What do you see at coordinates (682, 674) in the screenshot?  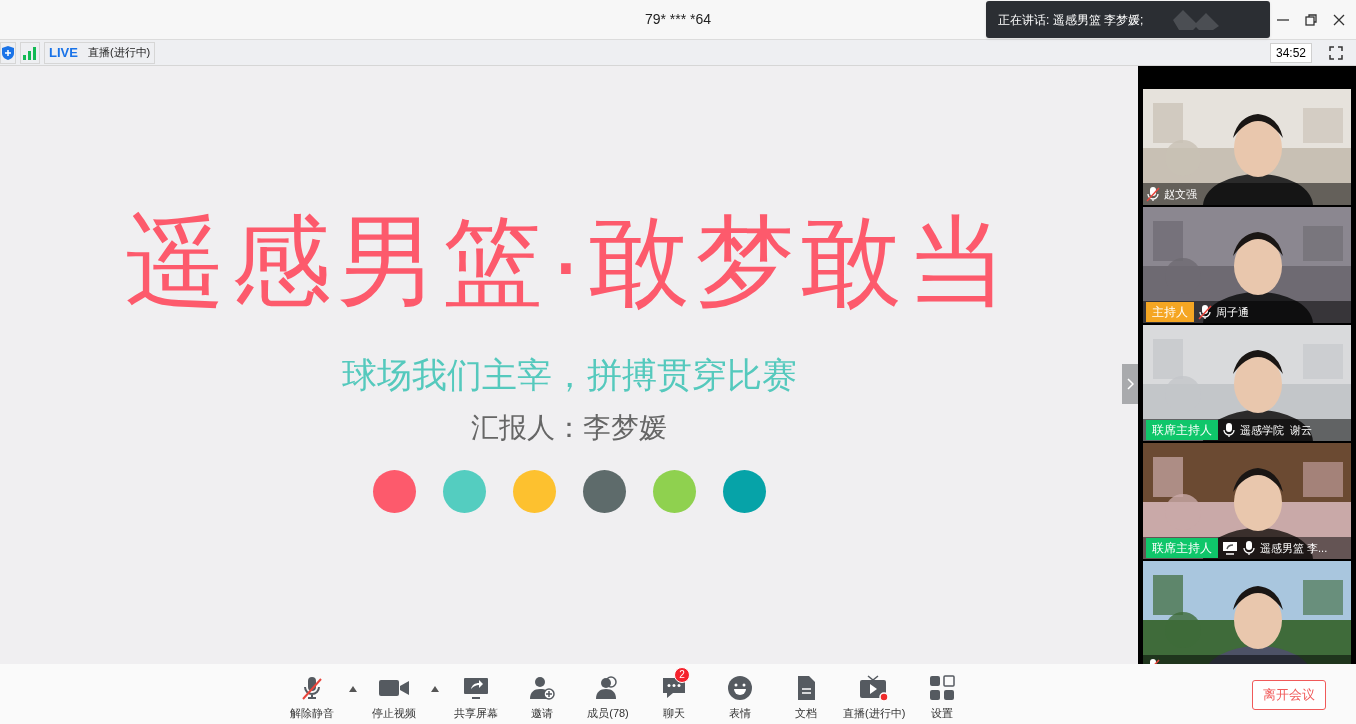 I see `unread-badge: 2` at bounding box center [682, 674].